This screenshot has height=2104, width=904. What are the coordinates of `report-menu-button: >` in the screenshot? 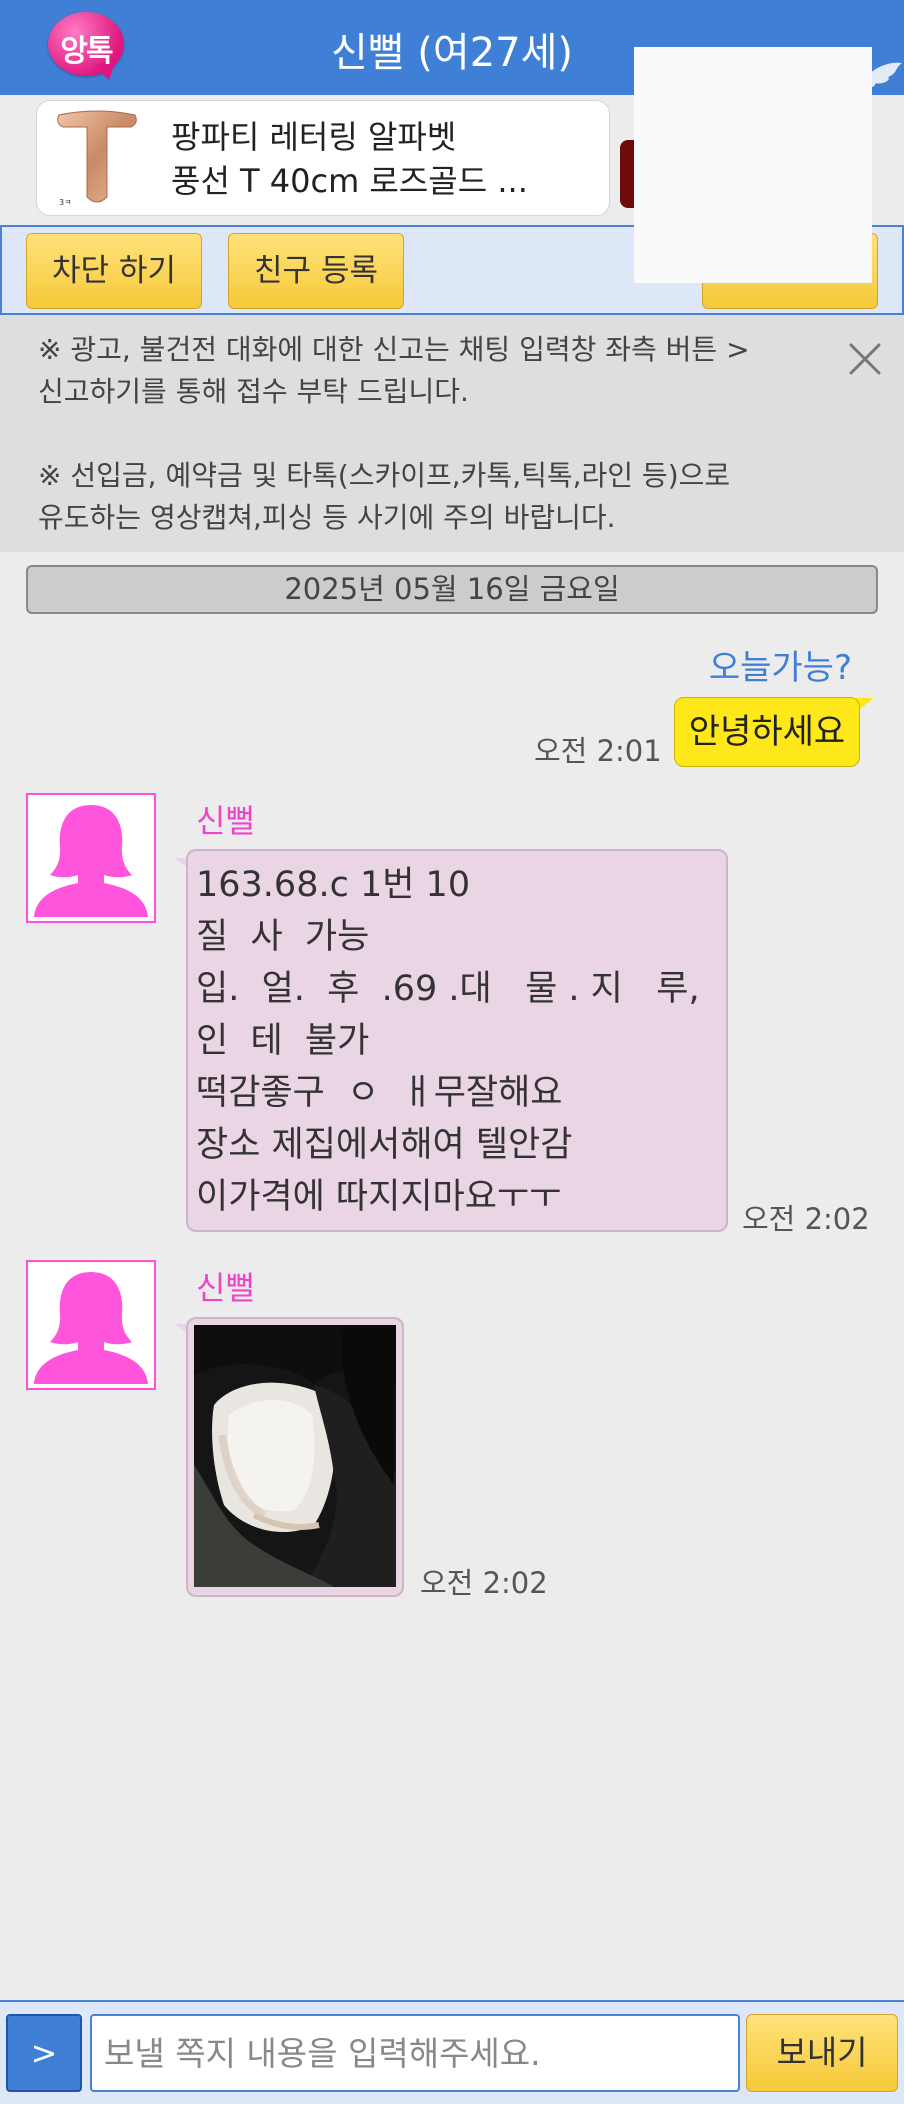 It's located at (44, 2053).